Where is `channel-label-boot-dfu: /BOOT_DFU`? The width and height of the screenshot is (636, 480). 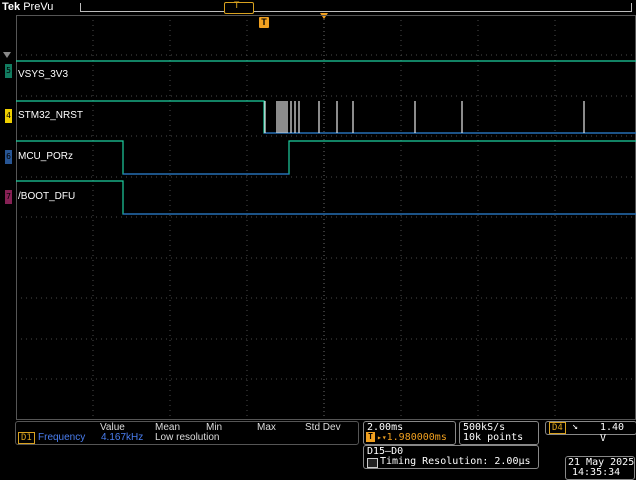
channel-label-boot-dfu: /BOOT_DFU is located at coordinates (47, 196).